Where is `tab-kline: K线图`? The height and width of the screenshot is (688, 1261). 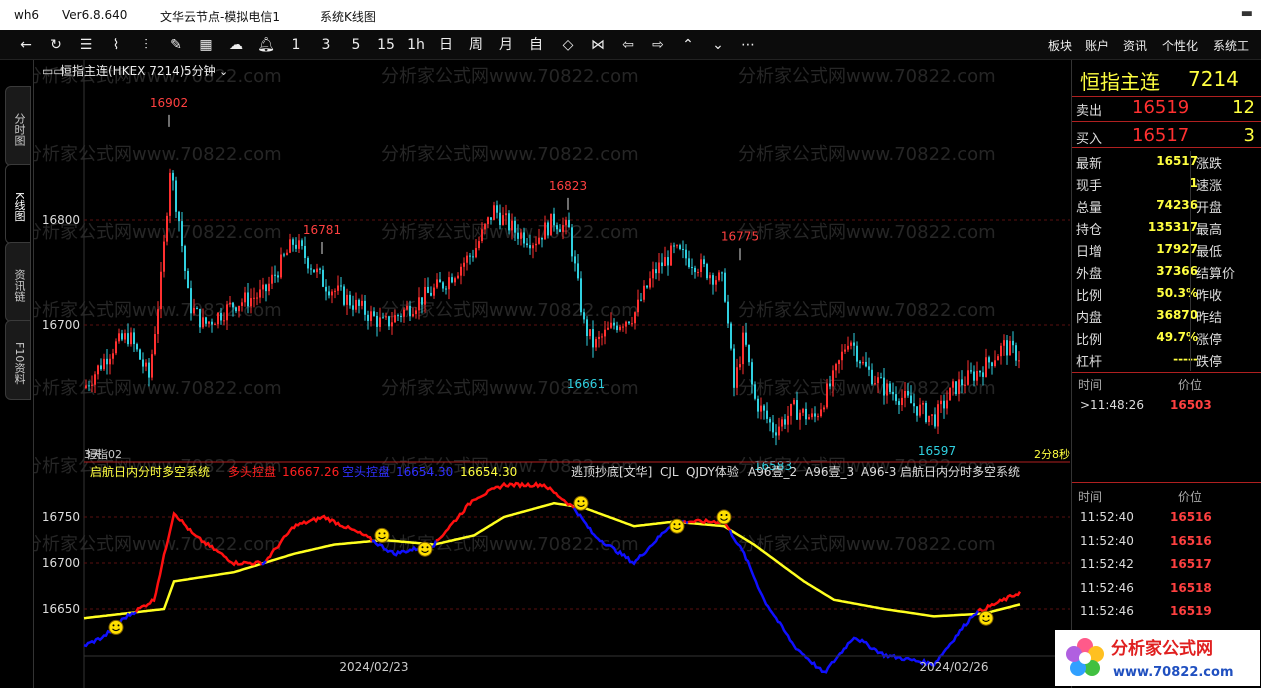 tab-kline: K线图 is located at coordinates (18, 204).